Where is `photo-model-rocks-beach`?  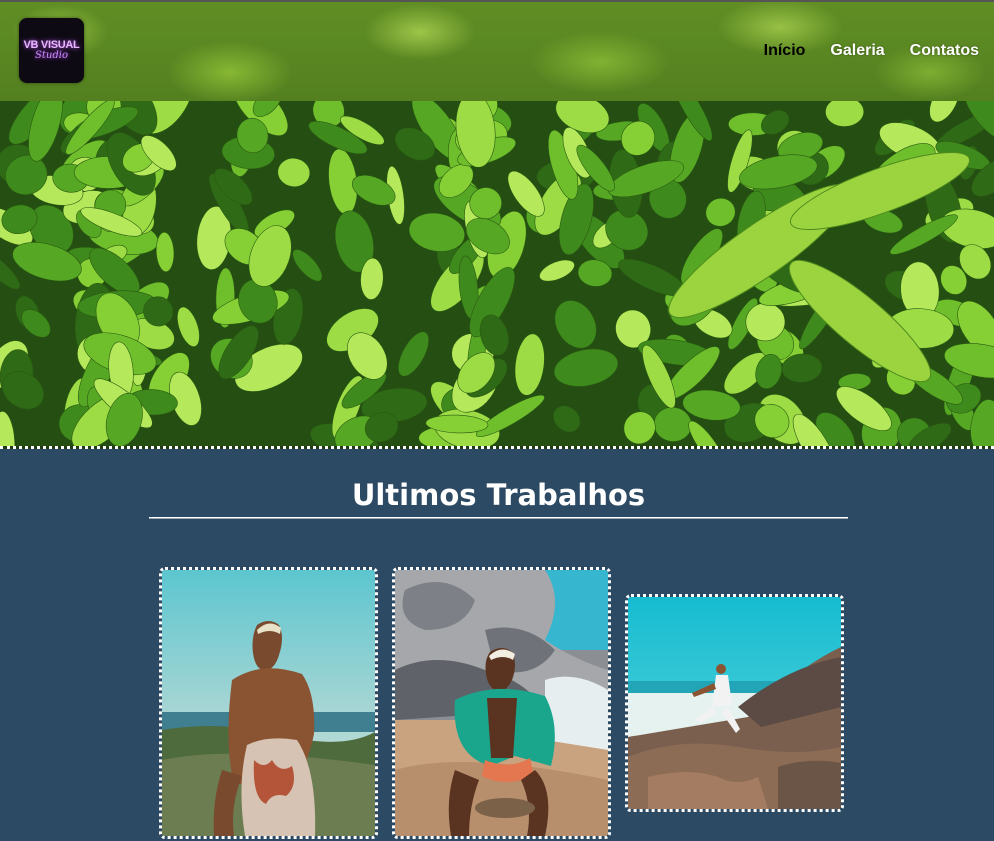 photo-model-rocks-beach is located at coordinates (734, 703).